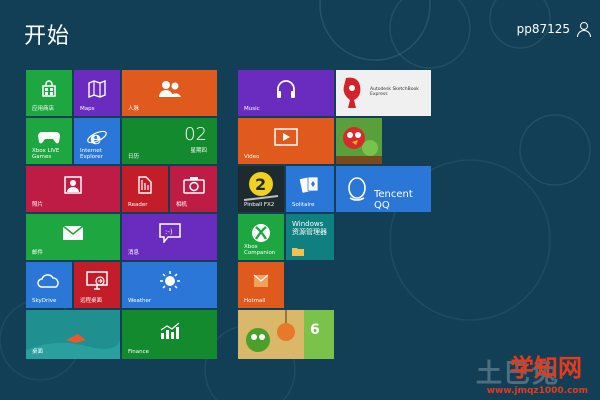 Image resolution: width=600 pixels, height=400 pixels. I want to click on tile-mail: 邮件, so click(73, 237).